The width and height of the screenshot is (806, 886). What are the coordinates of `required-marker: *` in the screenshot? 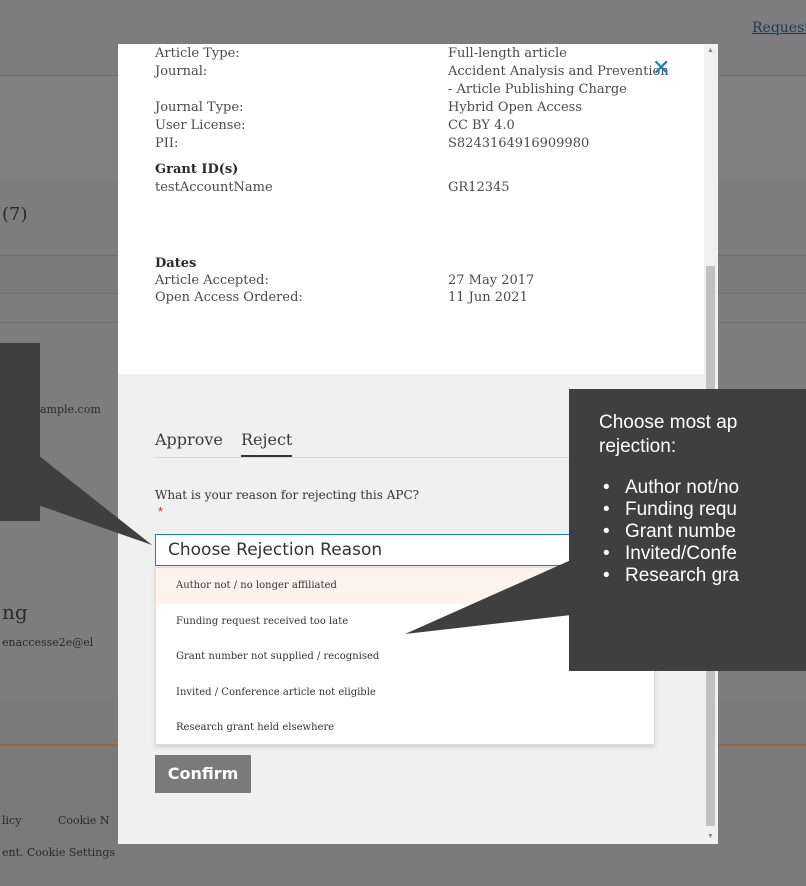 It's located at (161, 511).